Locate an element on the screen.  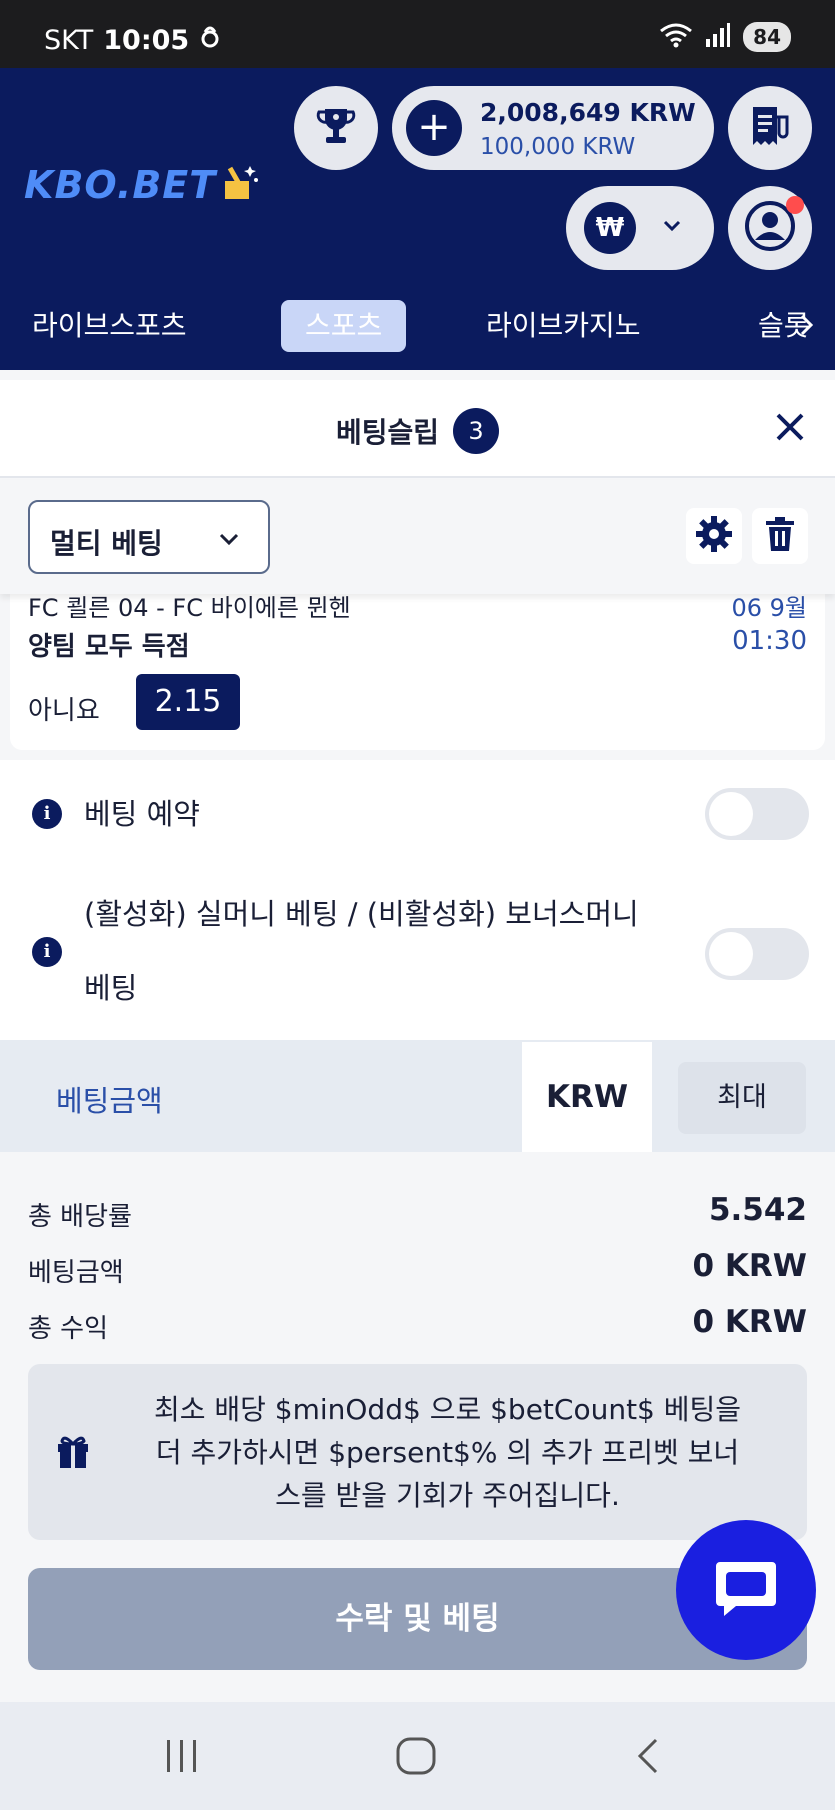
trophy-button is located at coordinates (336, 128).